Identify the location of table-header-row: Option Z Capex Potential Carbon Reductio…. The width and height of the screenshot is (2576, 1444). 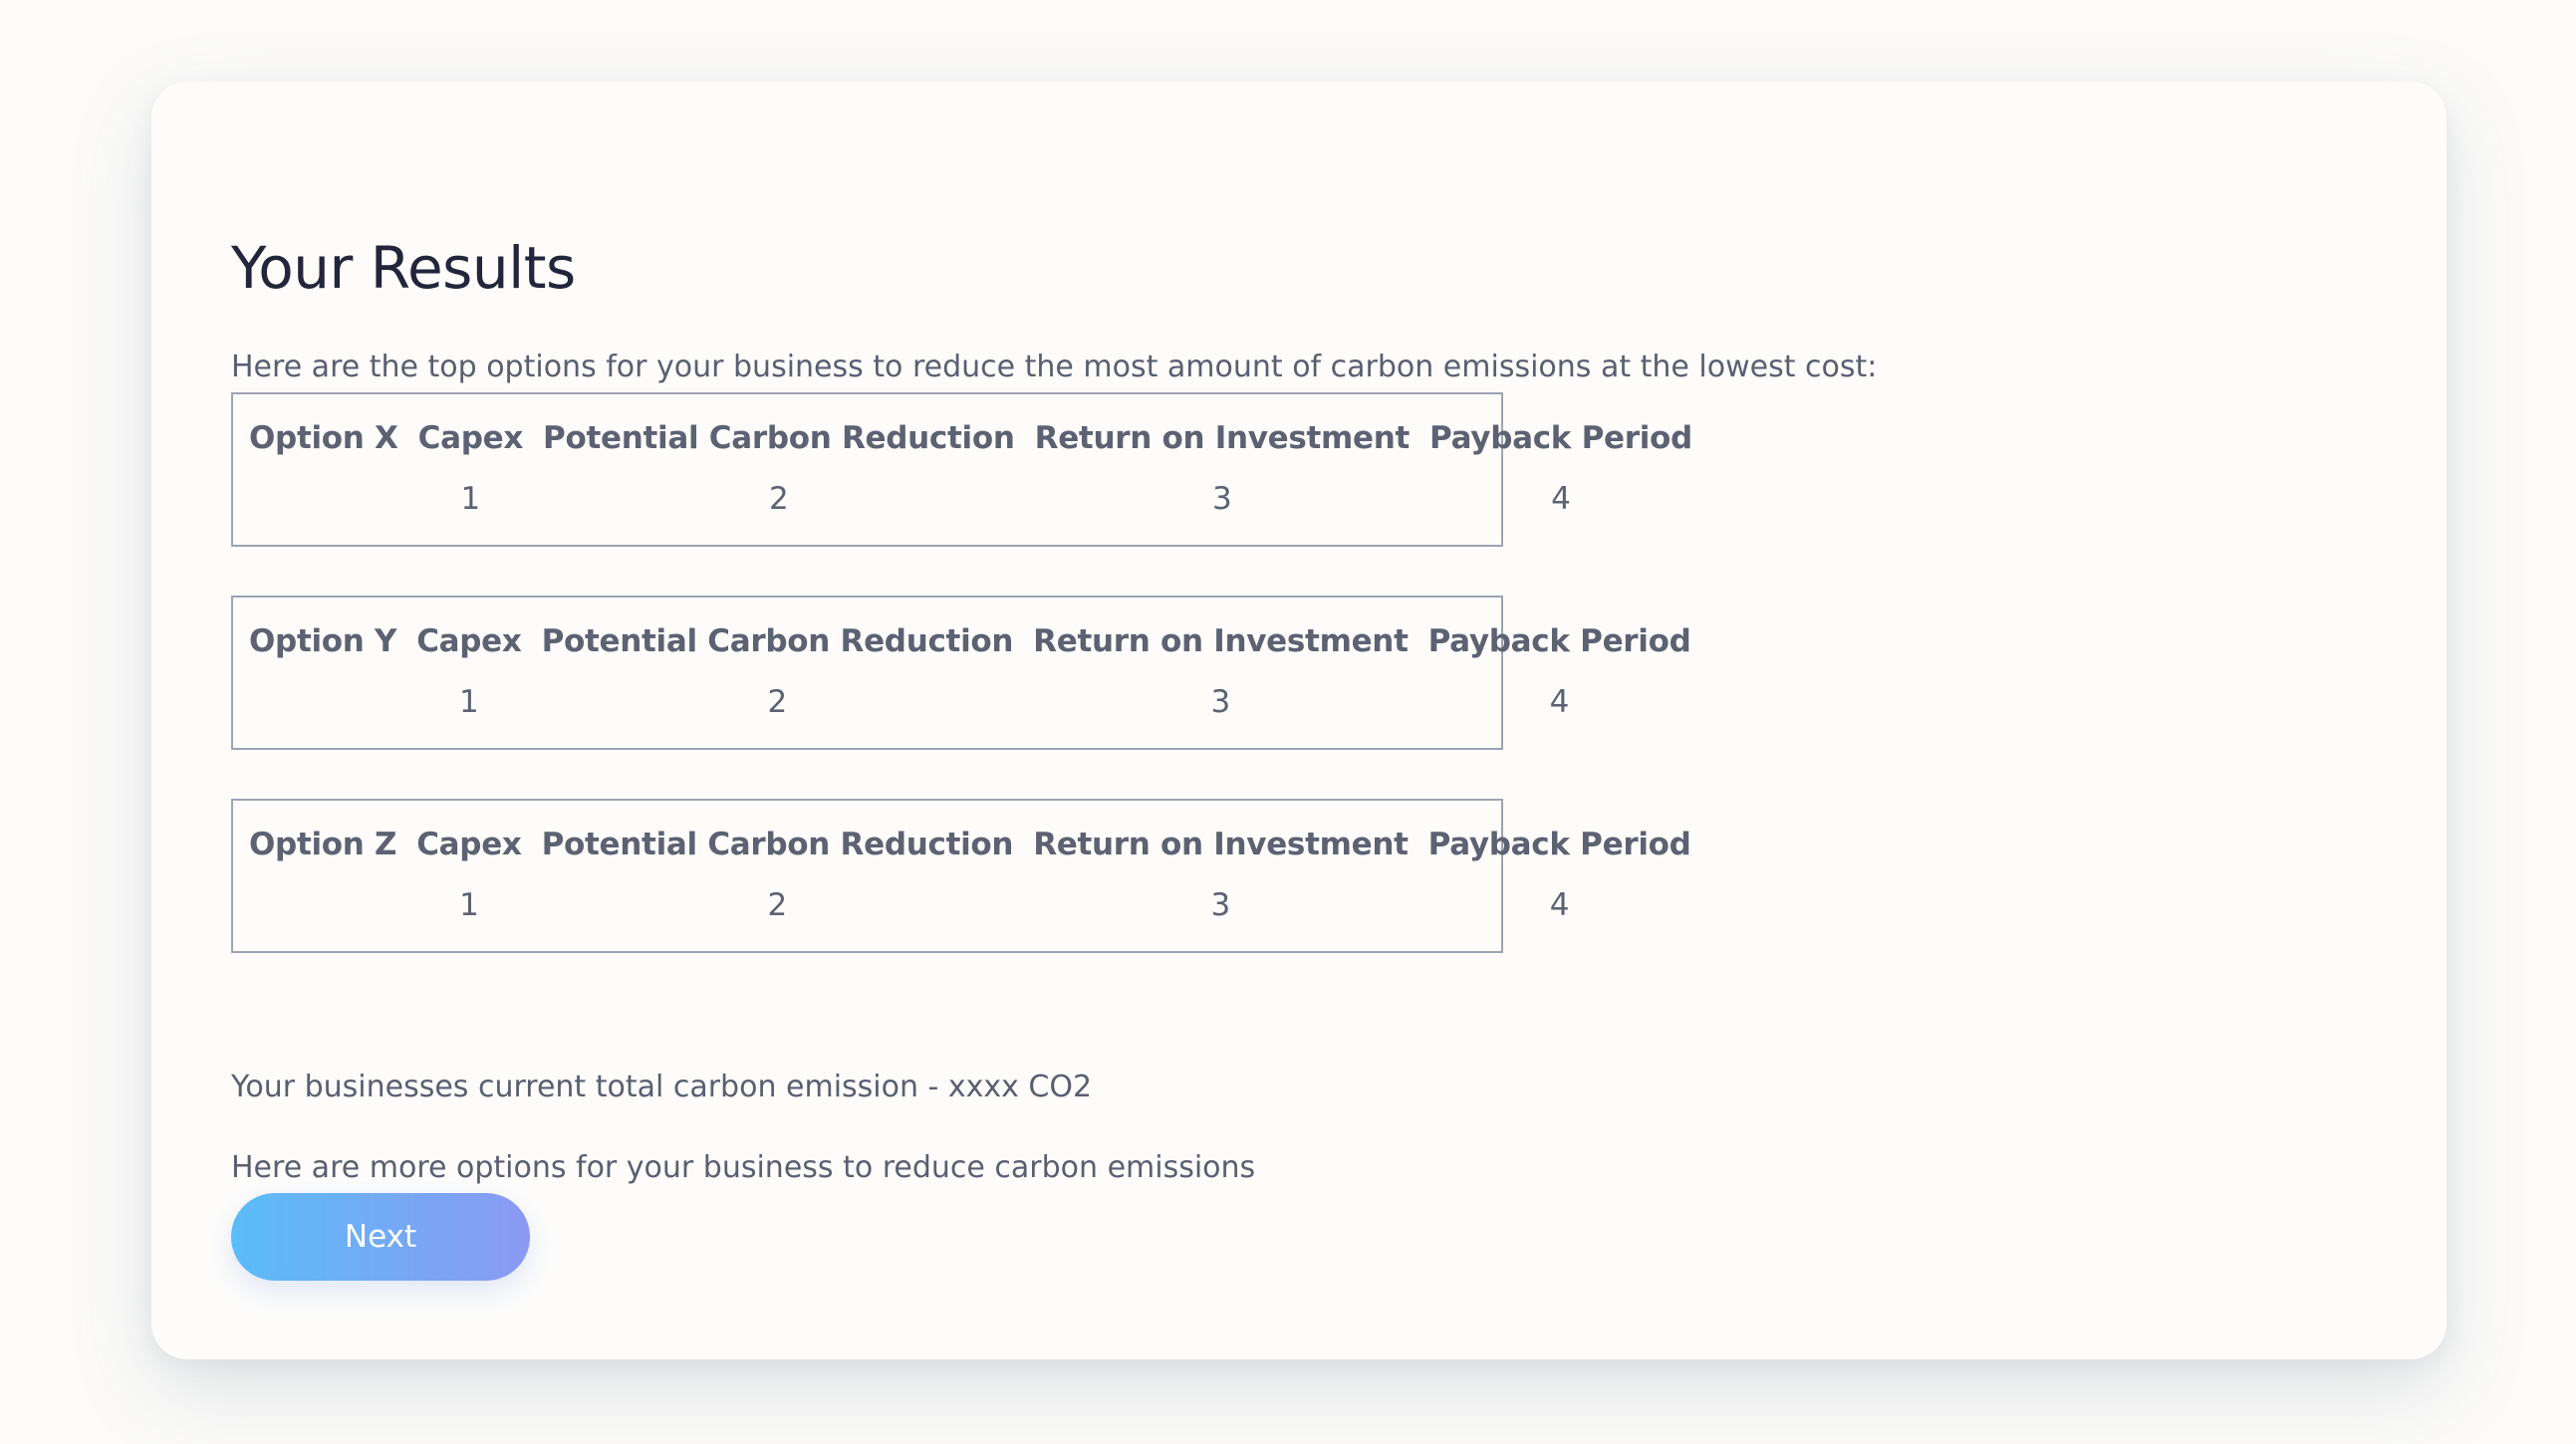
(970, 844).